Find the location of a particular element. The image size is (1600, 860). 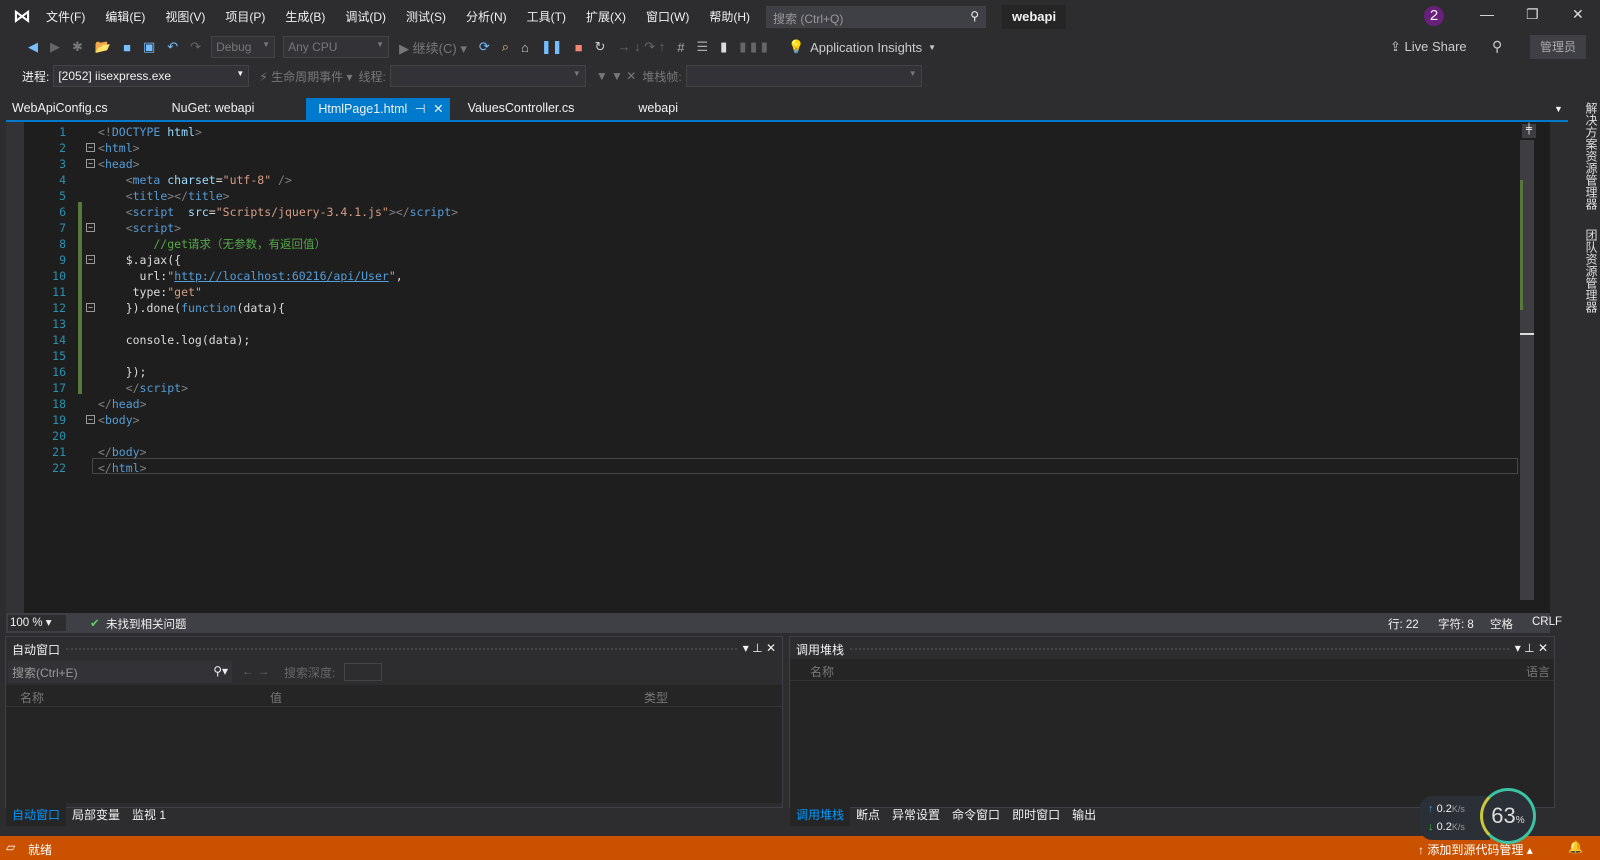

tab-label: WebApiConfig.cs is located at coordinates (60, 108).